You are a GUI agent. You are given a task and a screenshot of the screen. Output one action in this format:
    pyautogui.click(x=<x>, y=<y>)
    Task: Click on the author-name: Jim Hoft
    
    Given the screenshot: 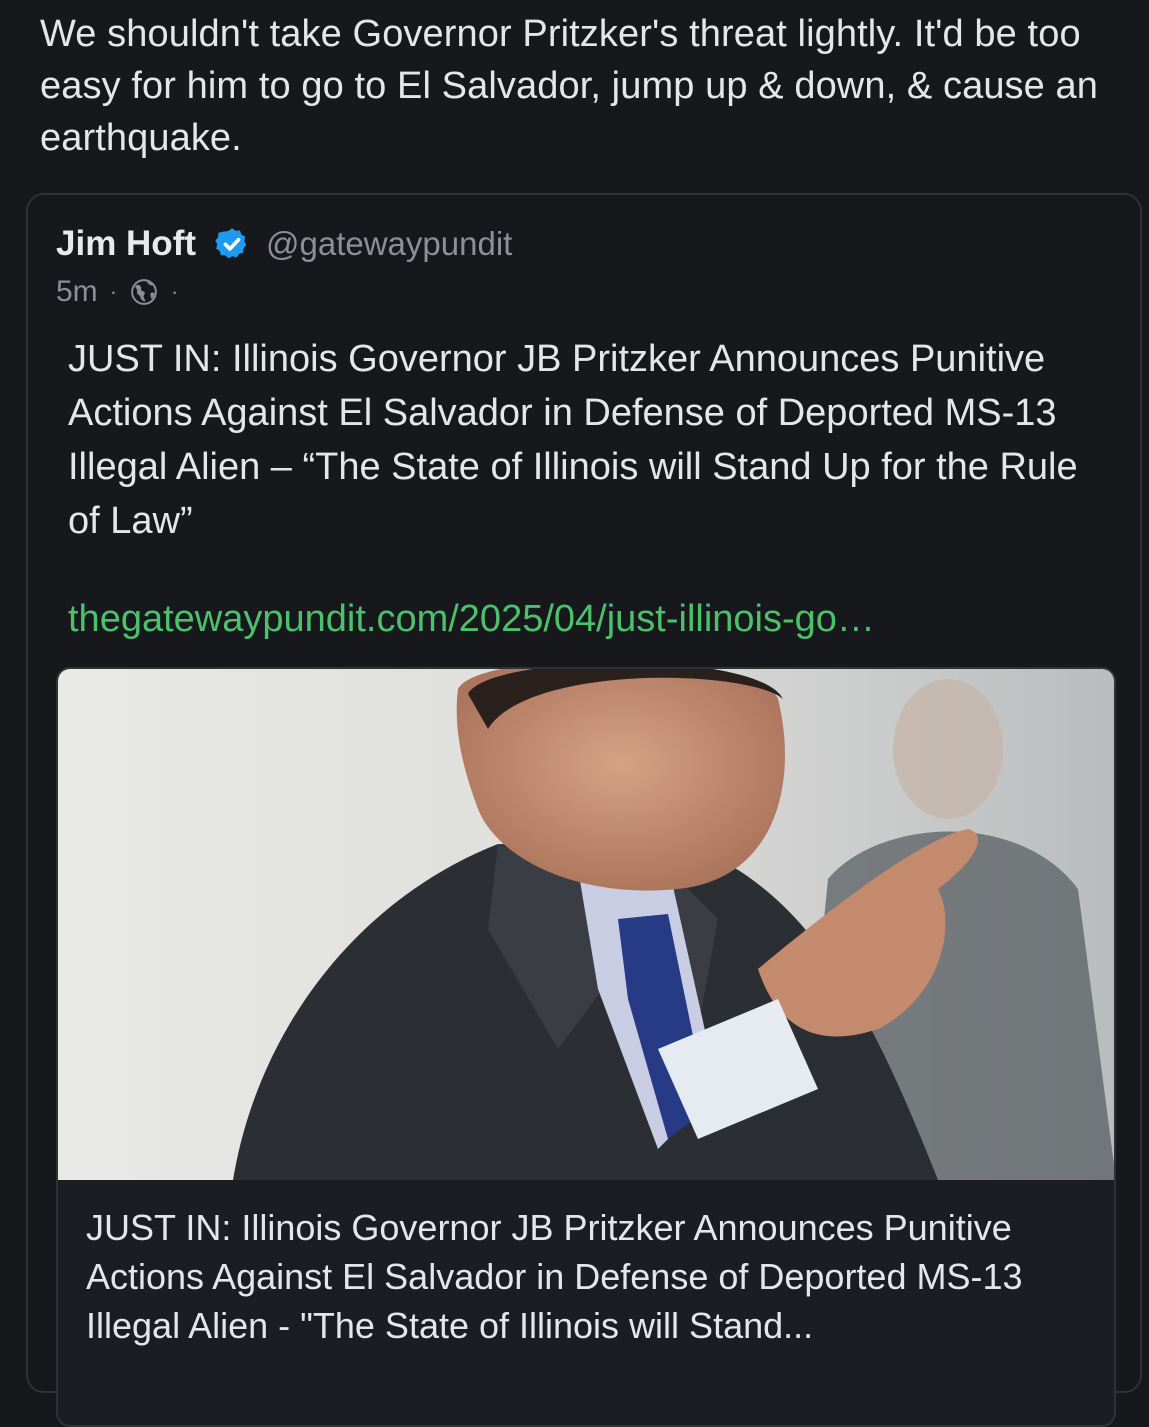 What is the action you would take?
    pyautogui.click(x=126, y=244)
    